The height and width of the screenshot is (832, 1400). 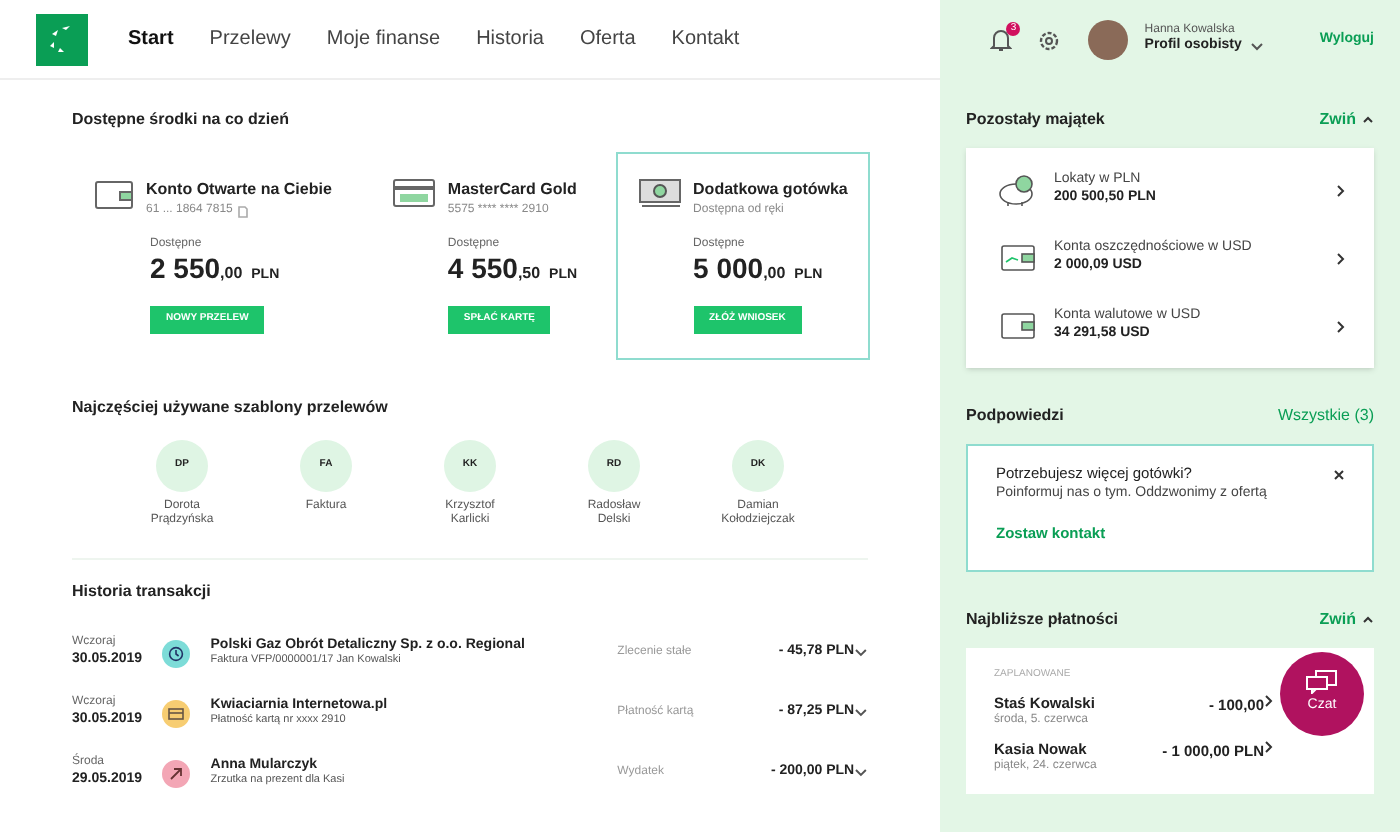 I want to click on nav-tab: Kontakt, so click(x=705, y=39).